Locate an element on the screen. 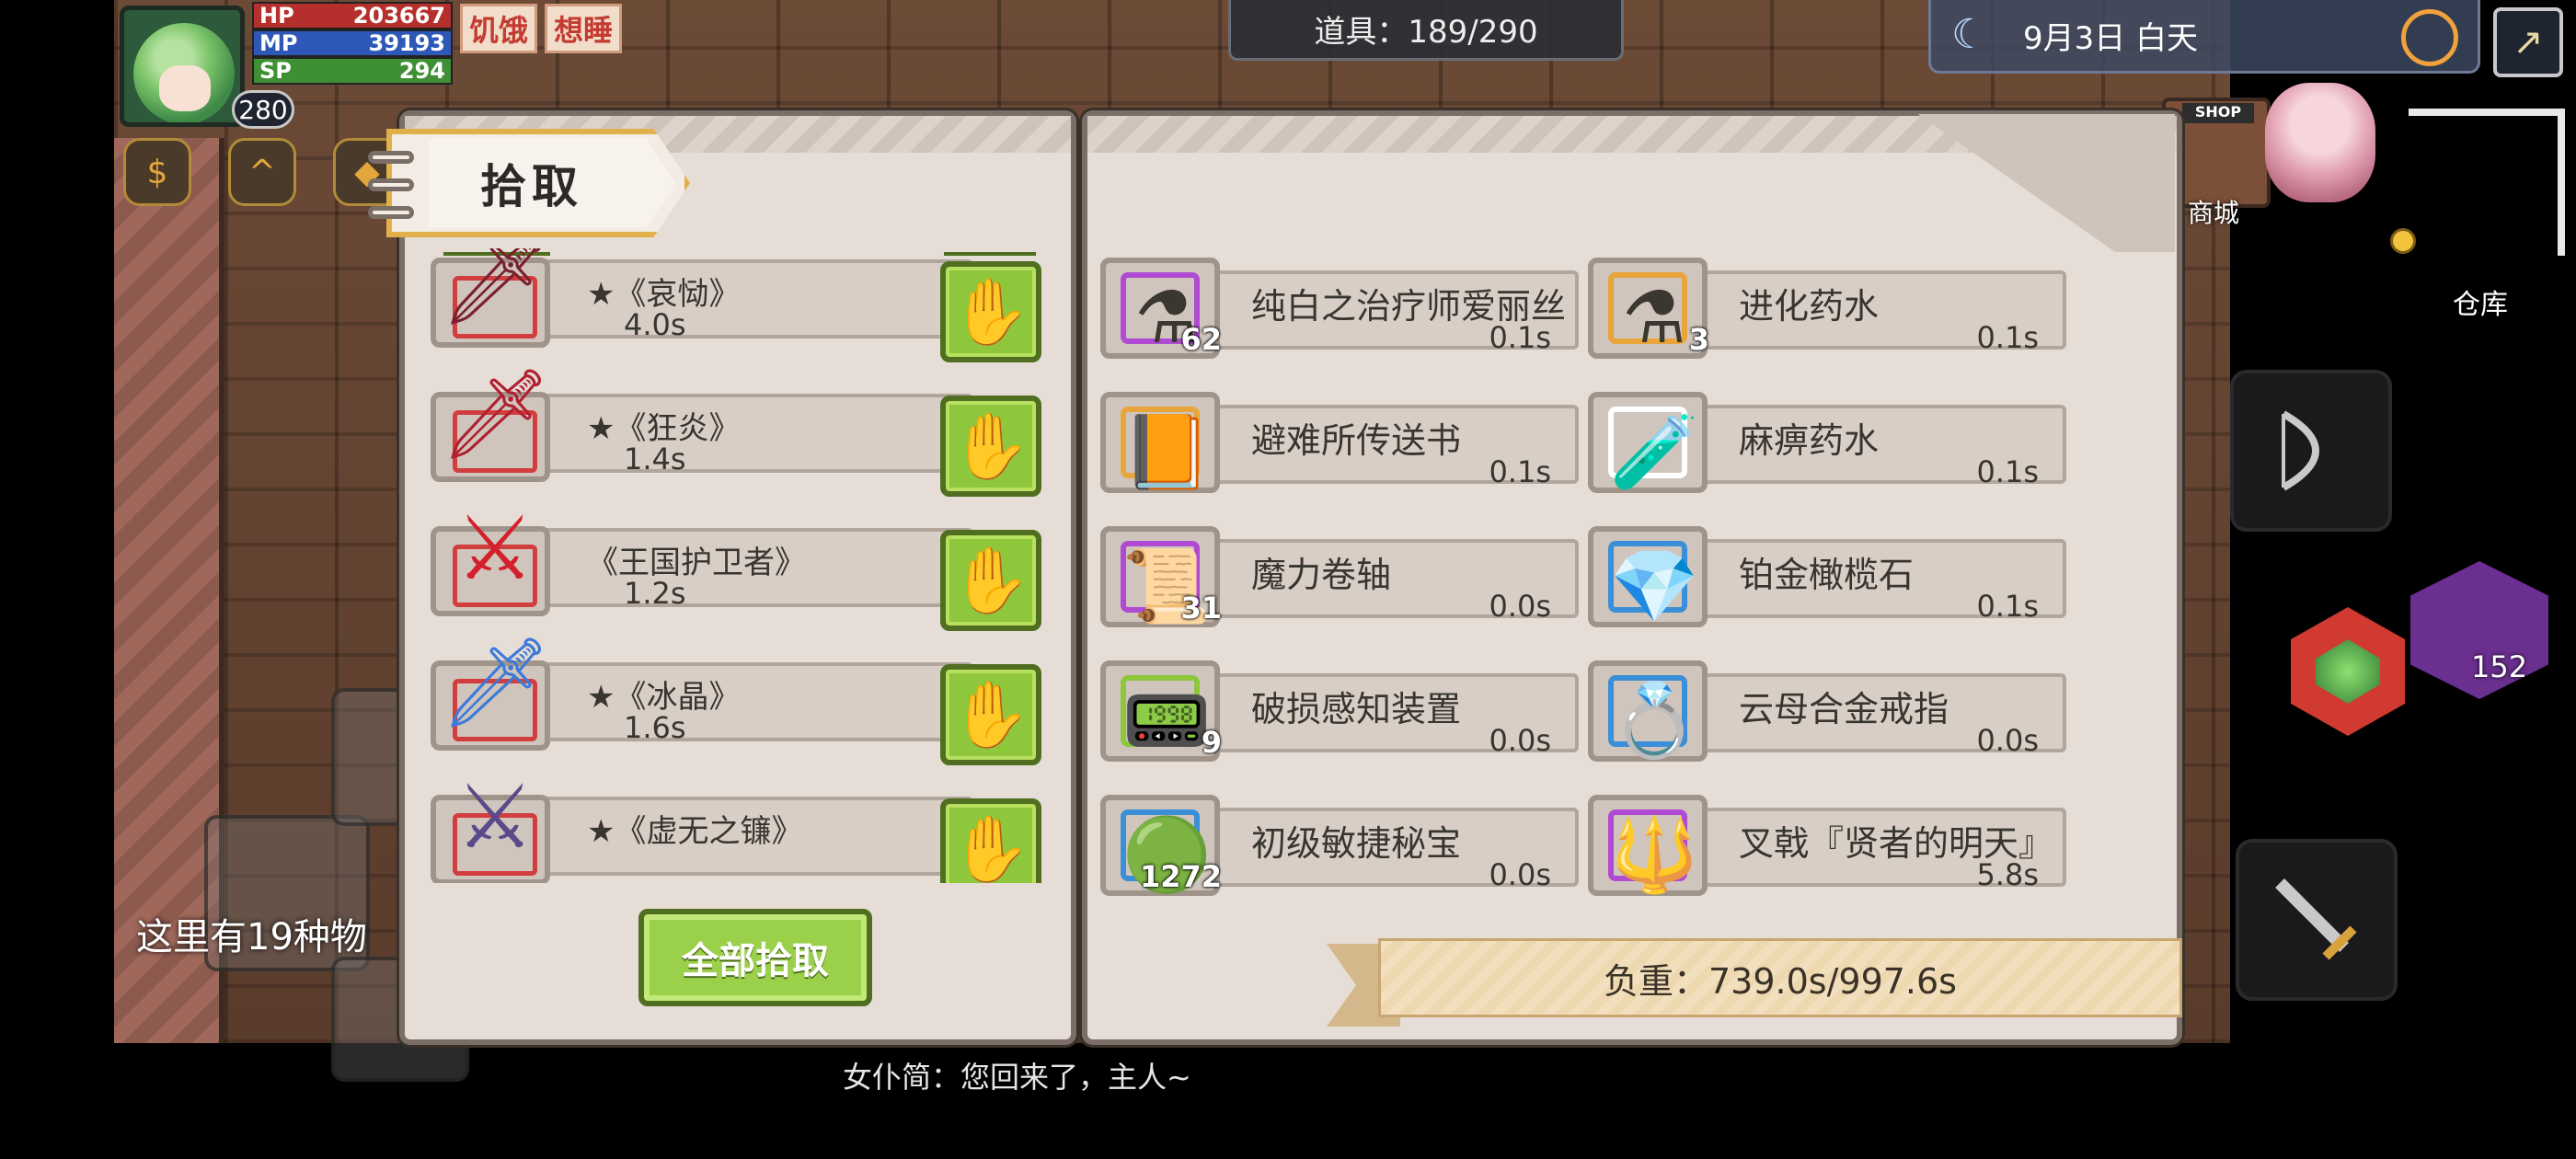 Image resolution: width=2576 pixels, height=1159 pixels. drop-item-cell: 💍 云母合金戒指 0.0s is located at coordinates (1827, 708).